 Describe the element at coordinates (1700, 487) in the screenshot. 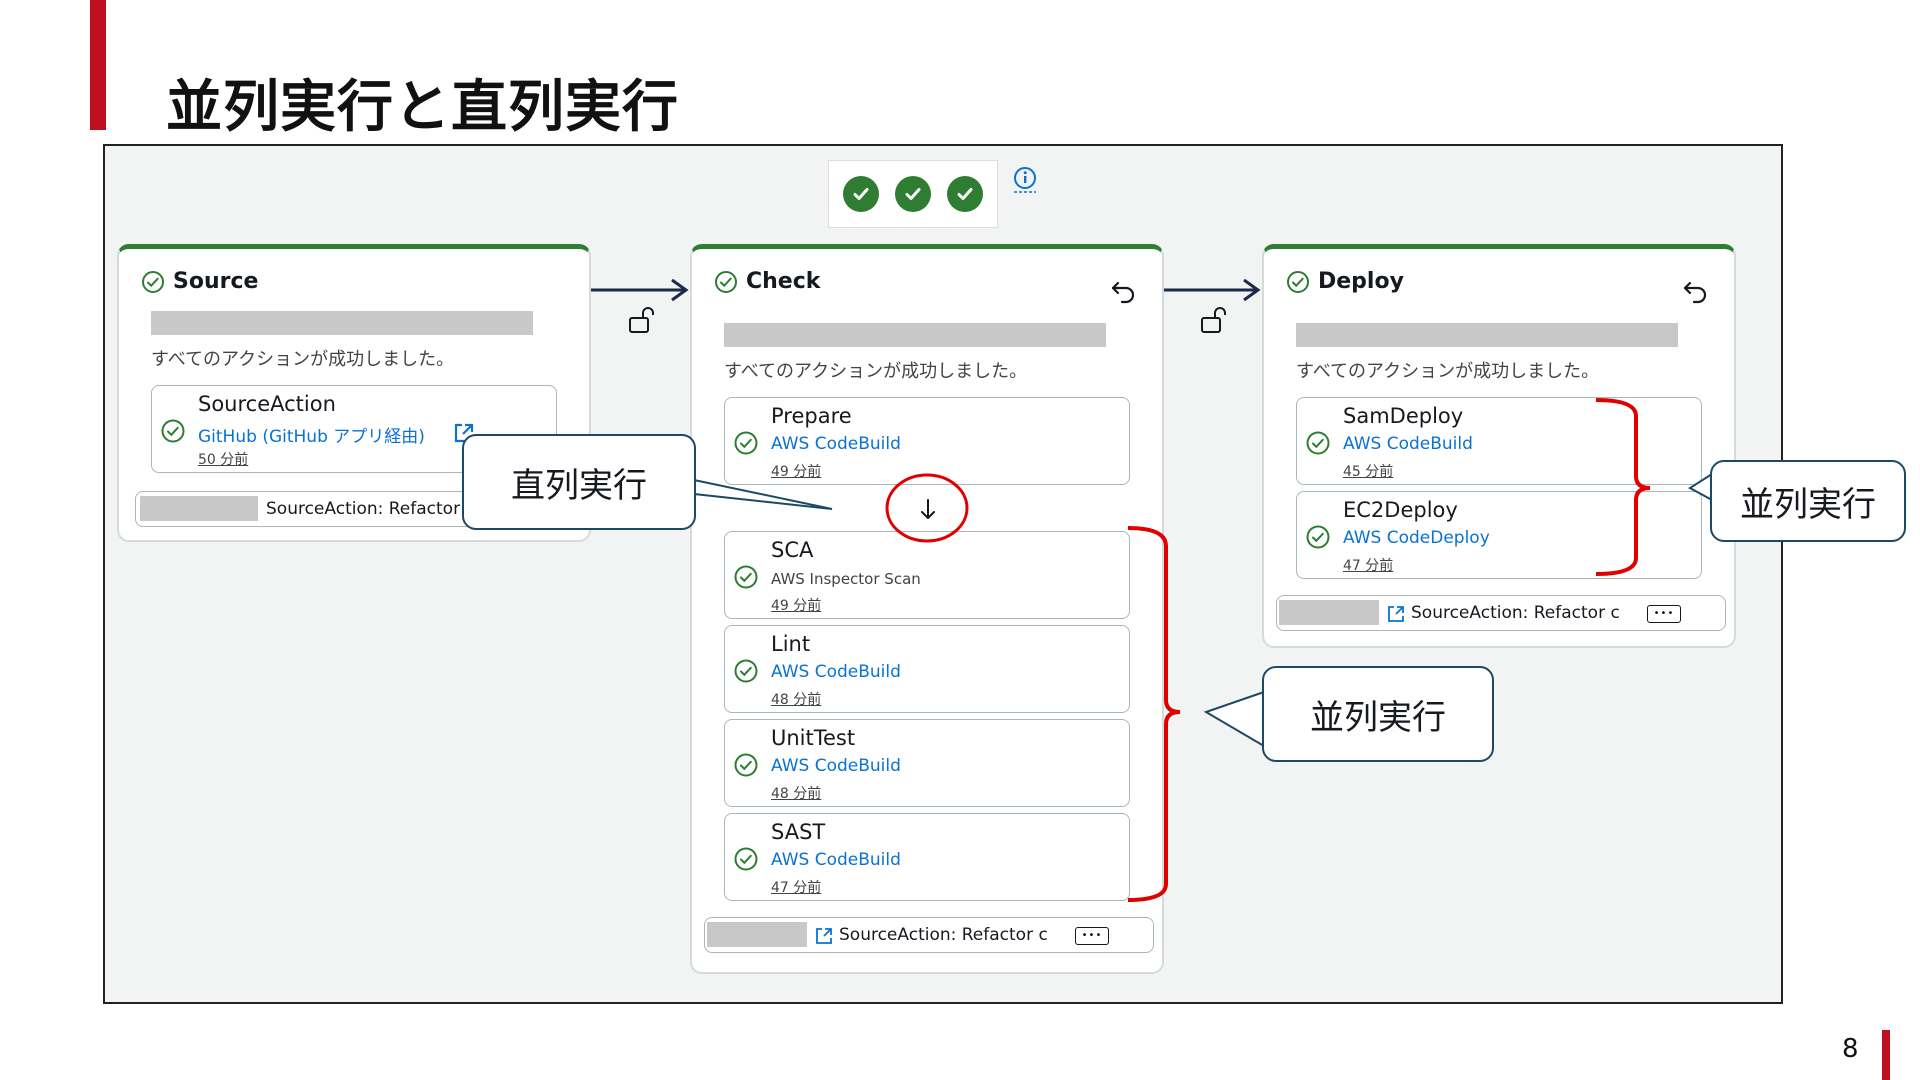

I see `callout-pointer` at that location.